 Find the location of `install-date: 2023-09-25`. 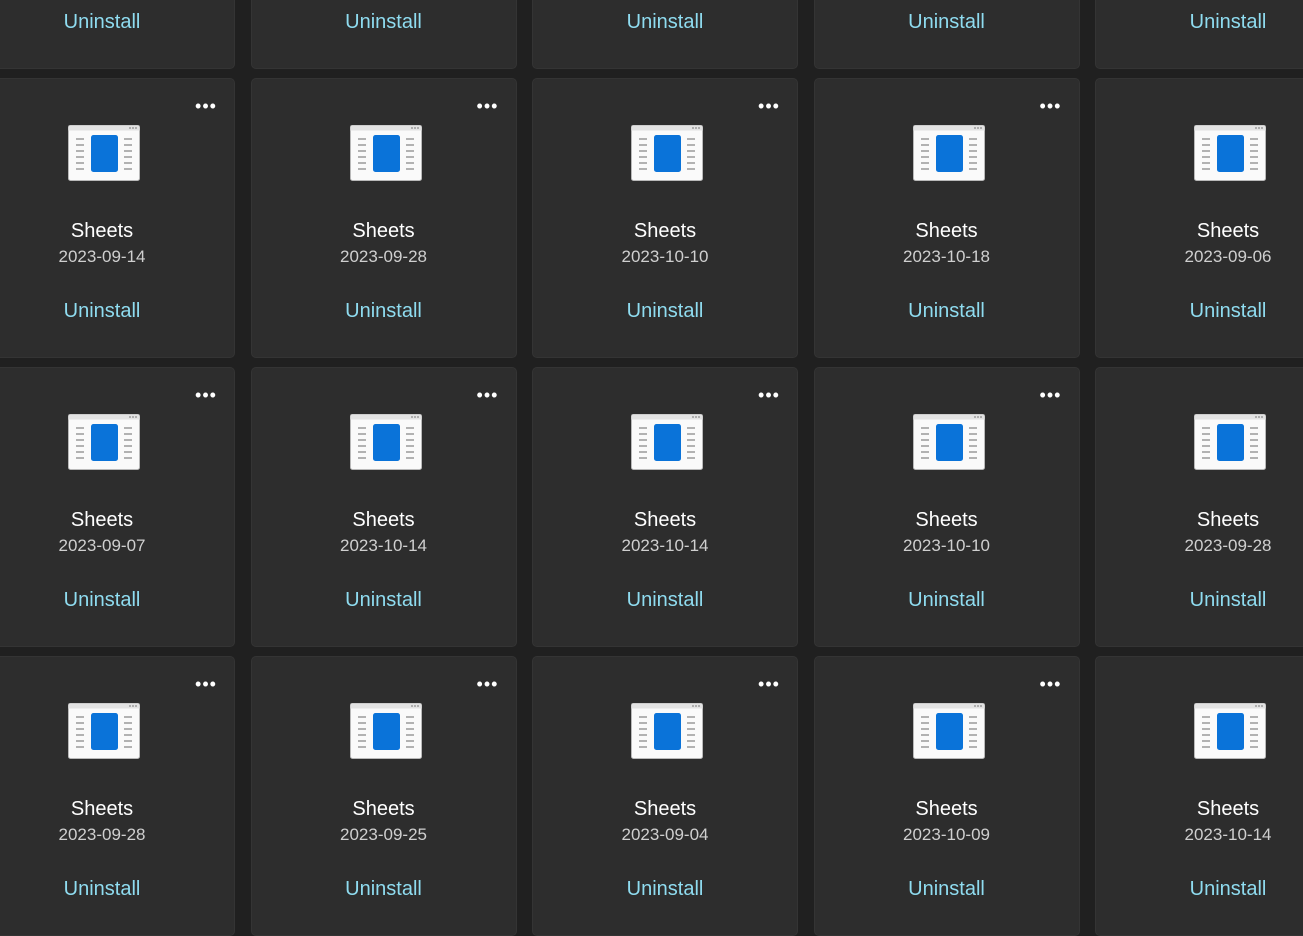

install-date: 2023-09-25 is located at coordinates (383, 834).